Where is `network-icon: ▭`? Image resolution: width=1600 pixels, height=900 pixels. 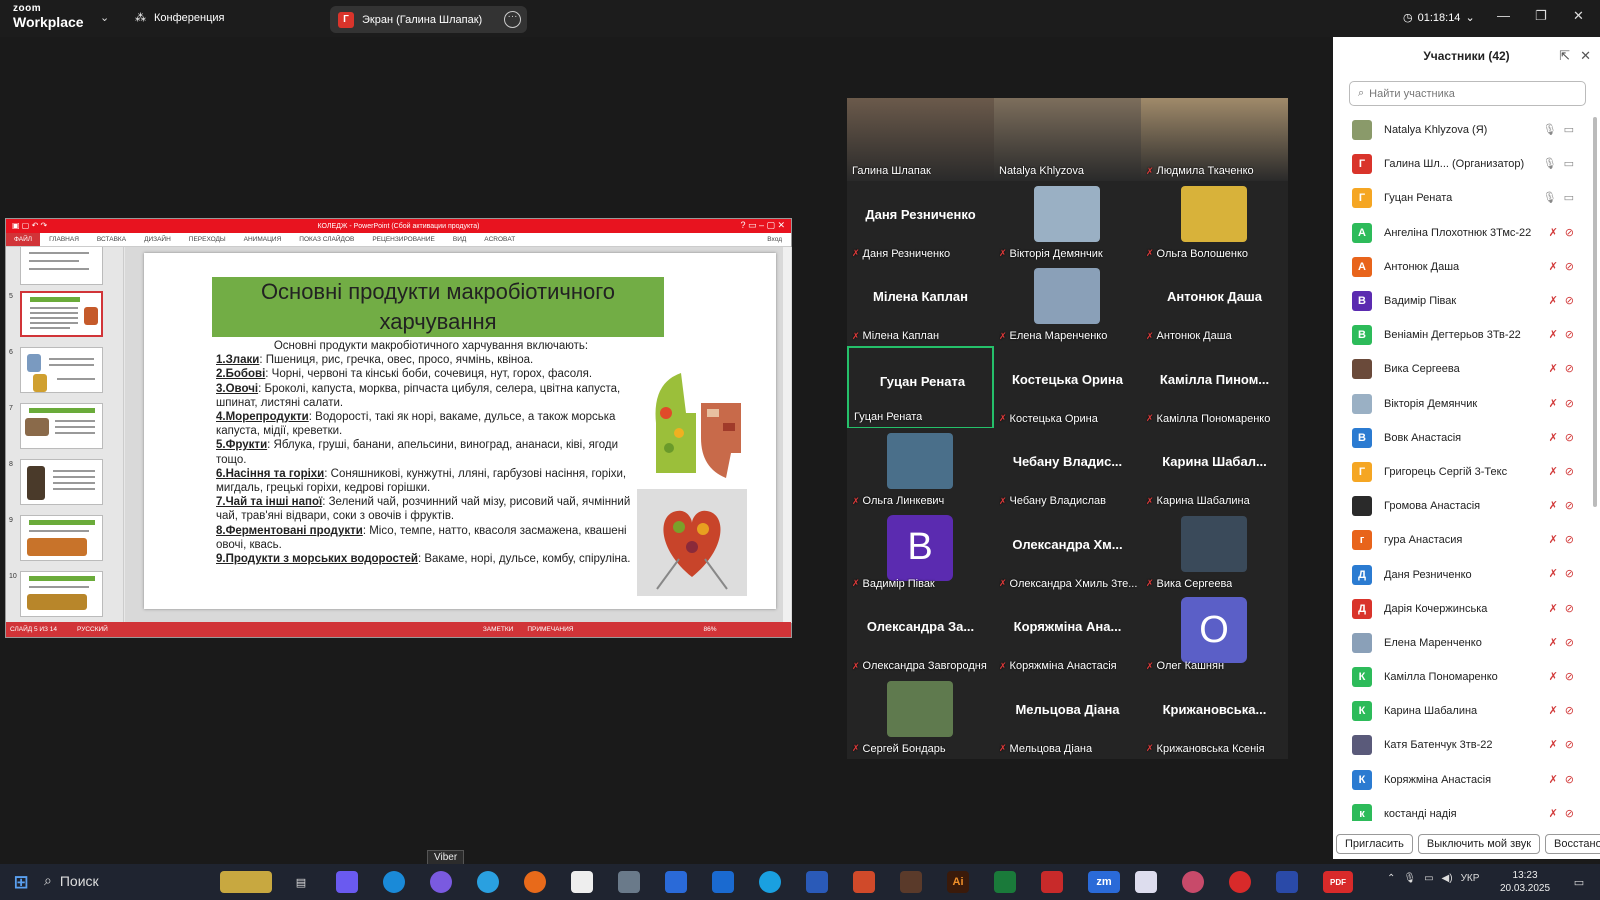 network-icon: ▭ is located at coordinates (1428, 878).